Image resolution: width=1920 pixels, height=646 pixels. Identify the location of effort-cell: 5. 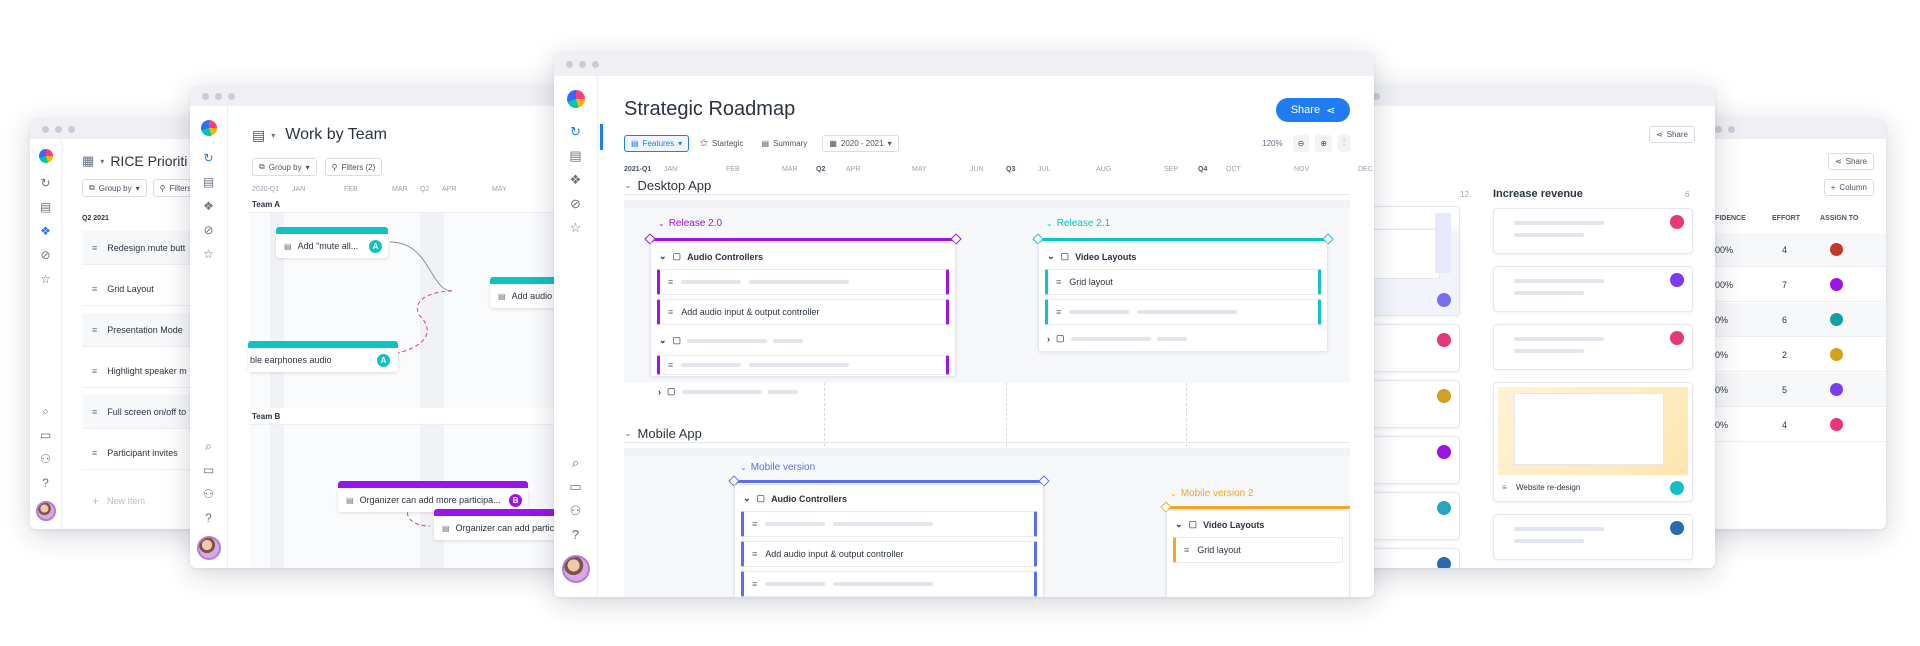
(1784, 390).